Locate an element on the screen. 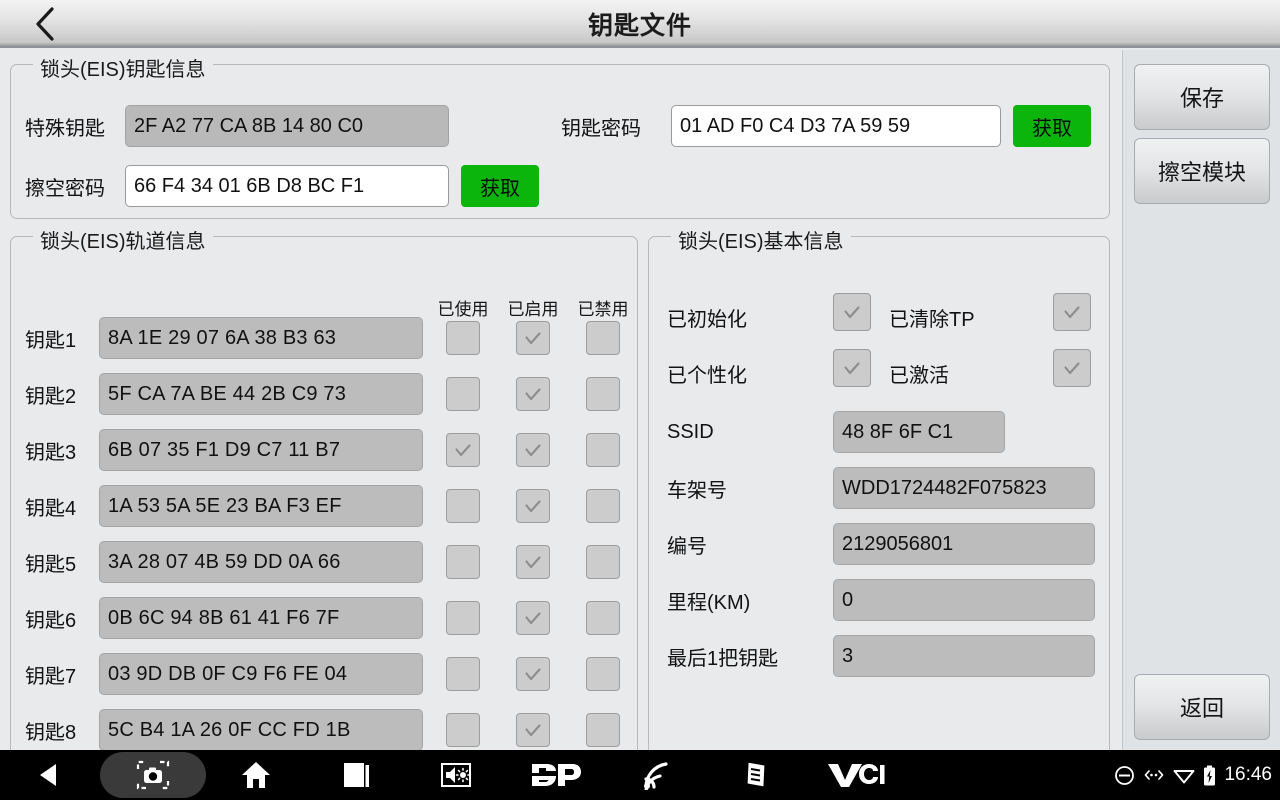  recent-apps-icon is located at coordinates (356, 775).